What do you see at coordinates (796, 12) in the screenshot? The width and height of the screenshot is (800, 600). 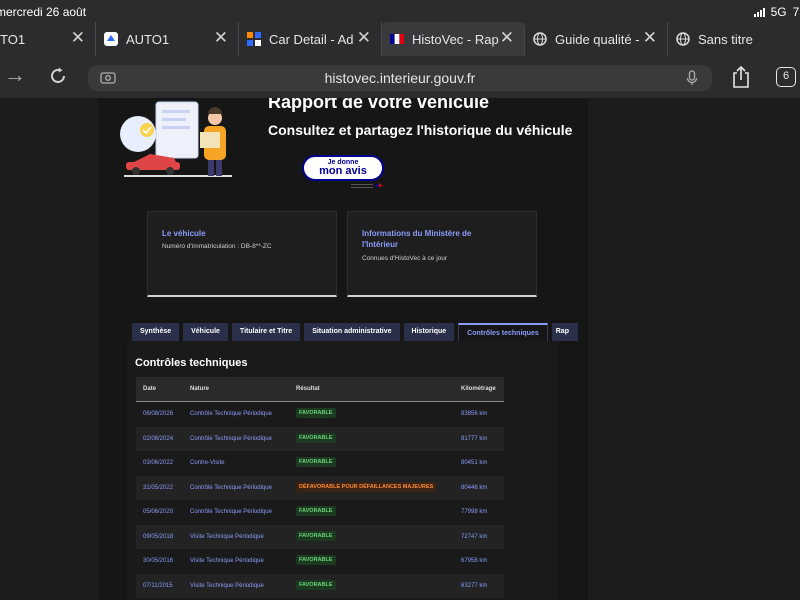 I see `battery-label: 75` at bounding box center [796, 12].